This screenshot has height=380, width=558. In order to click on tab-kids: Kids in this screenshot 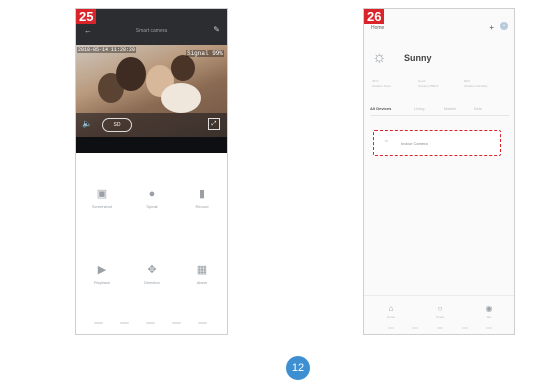, I will do `click(478, 108)`.